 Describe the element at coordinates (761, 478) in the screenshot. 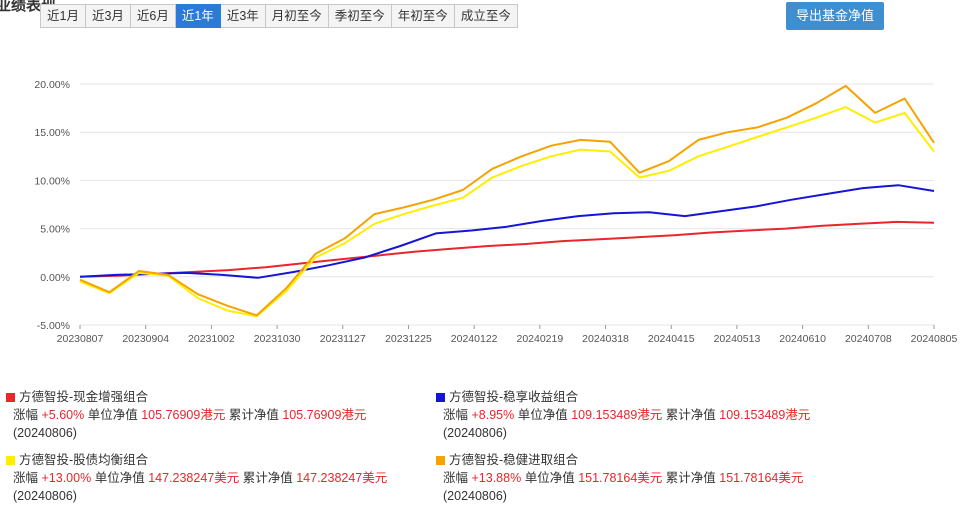

I see `acc-nav-value: 151.78164美元` at that location.